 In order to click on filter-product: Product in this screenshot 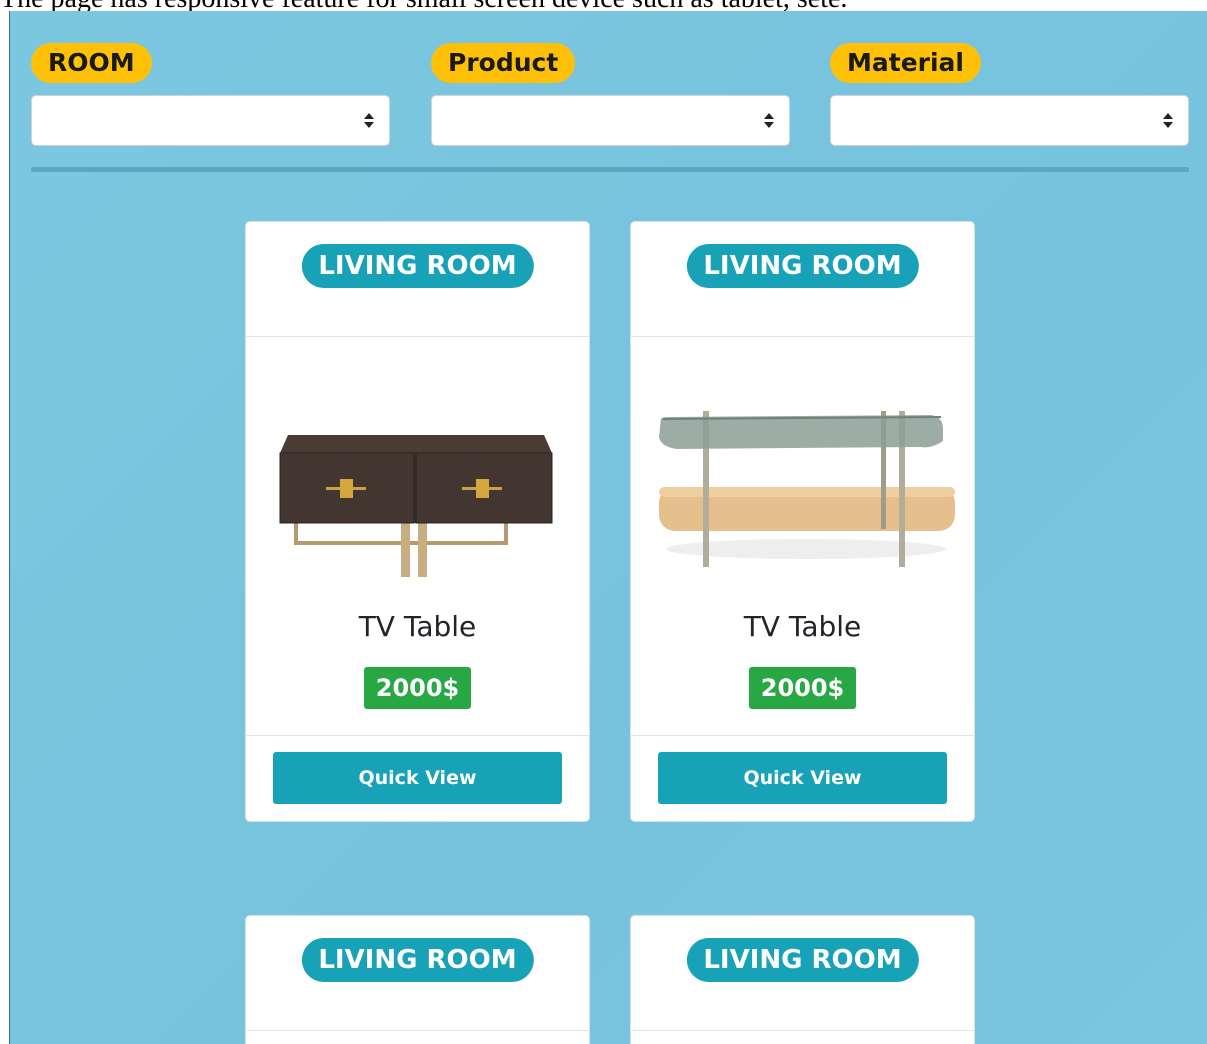, I will do `click(610, 94)`.